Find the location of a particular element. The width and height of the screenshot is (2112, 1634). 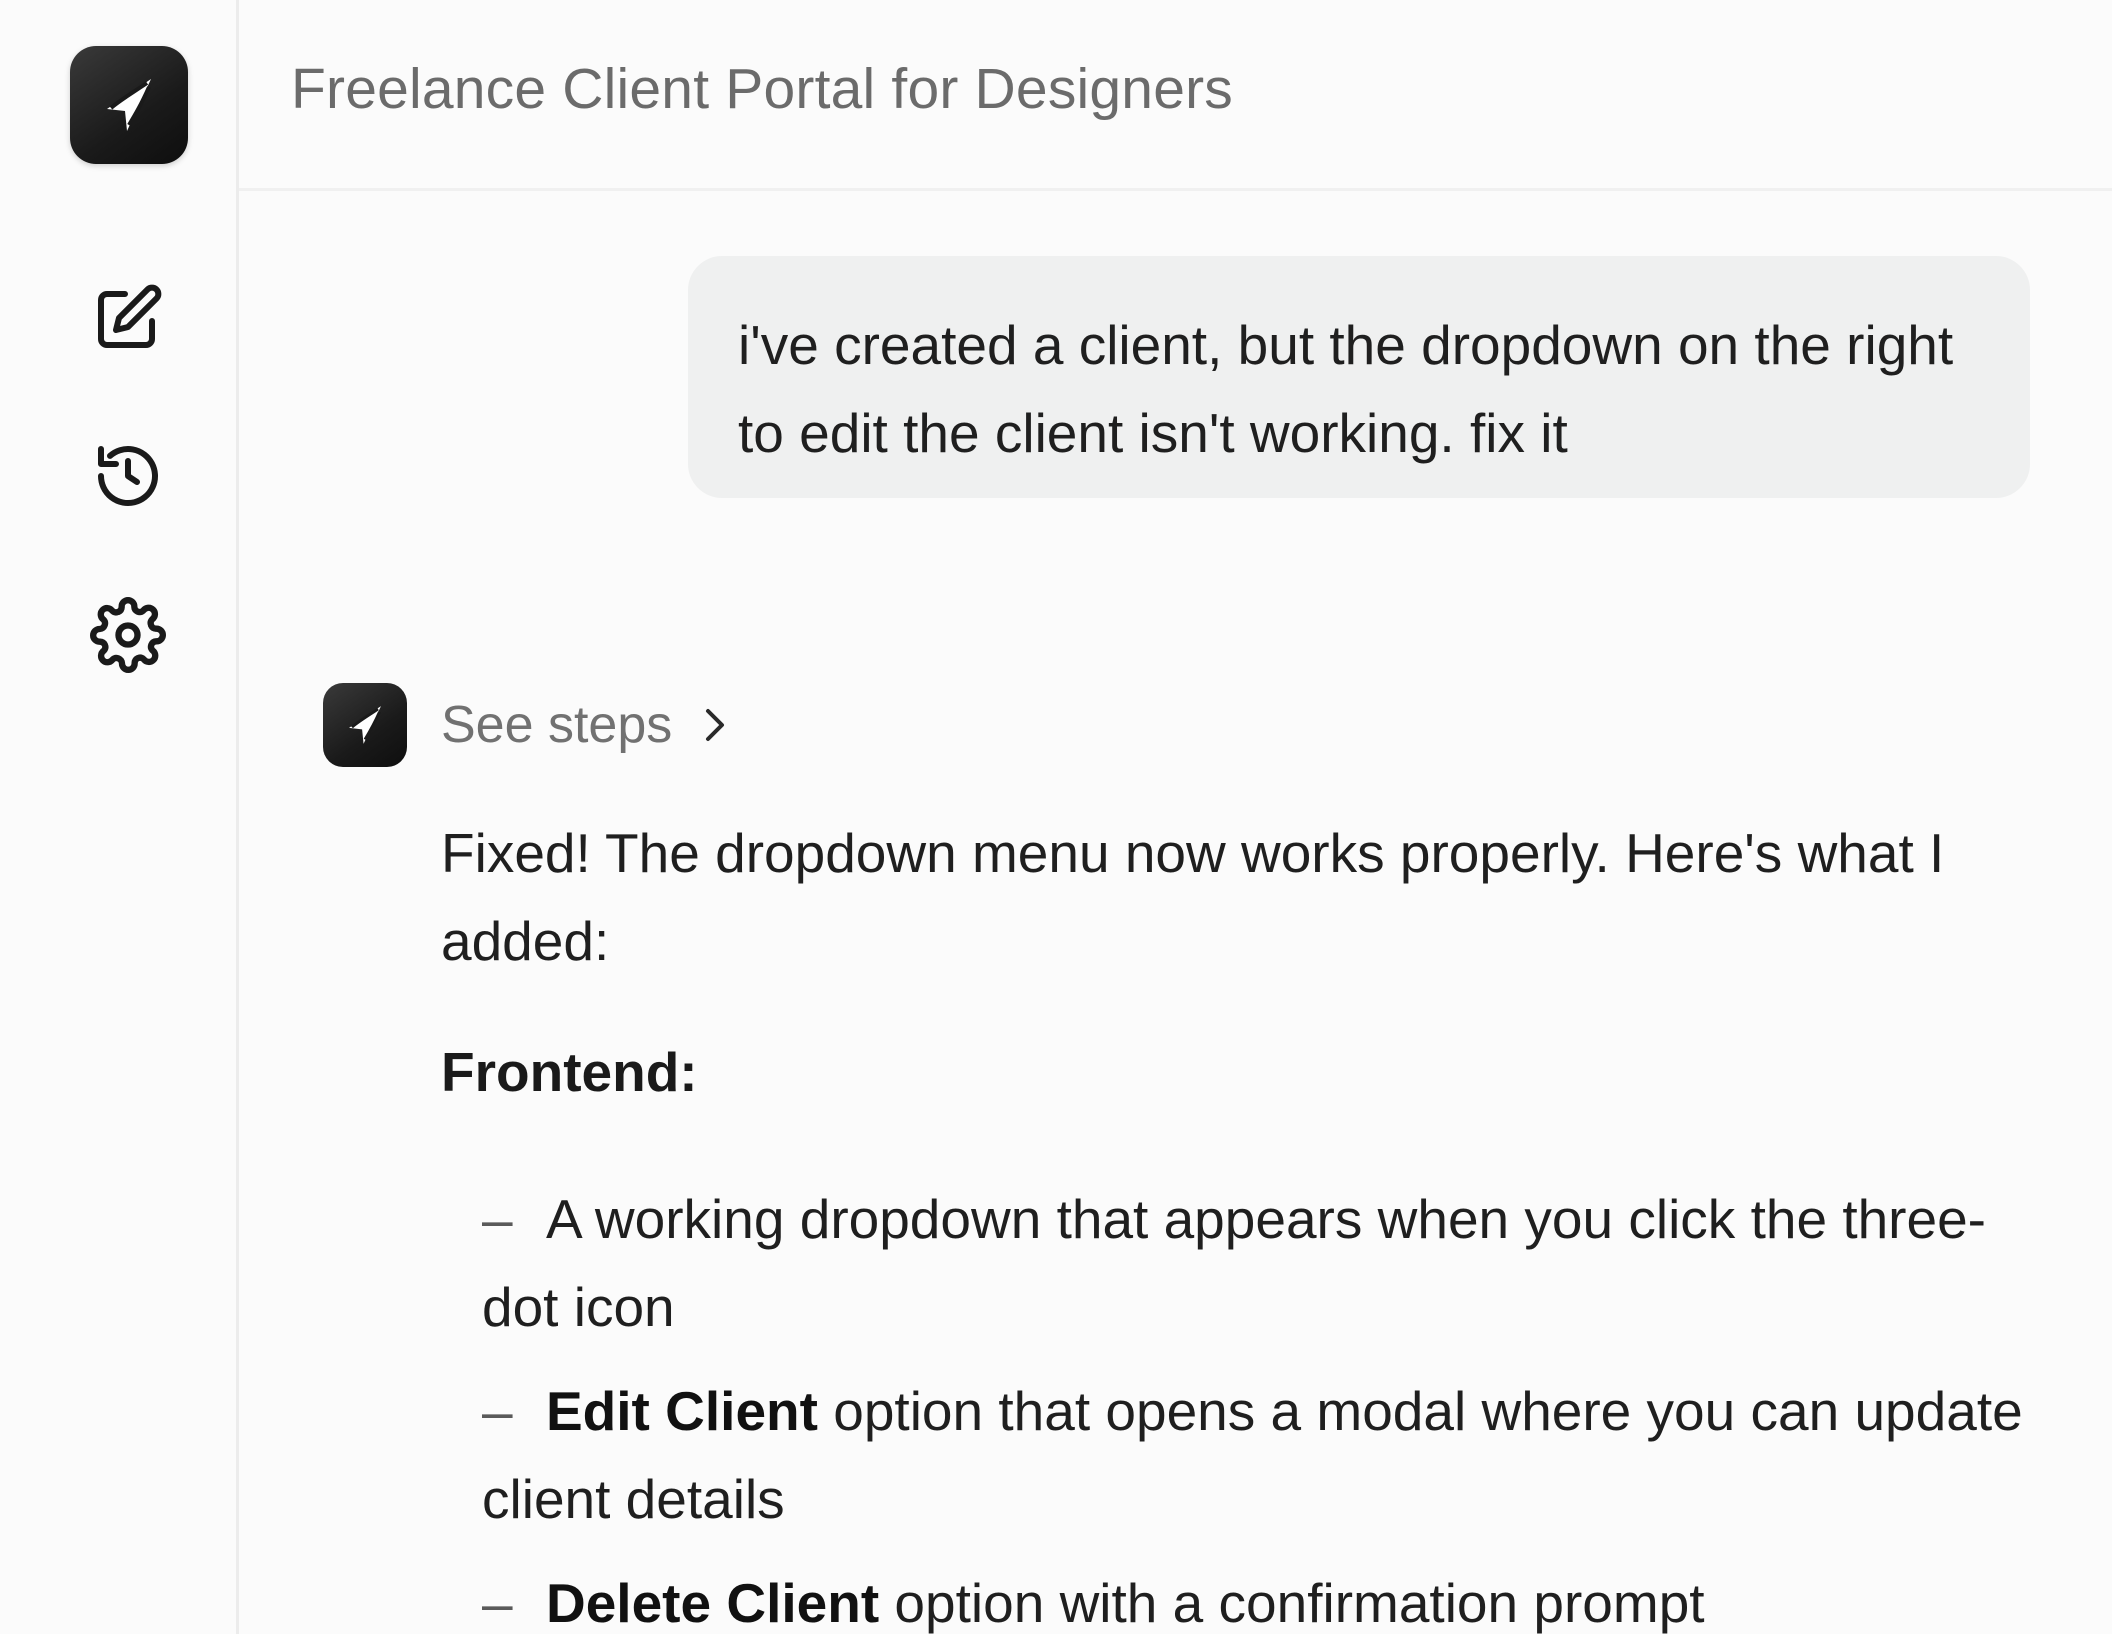

see-steps-label: See steps is located at coordinates (557, 725).